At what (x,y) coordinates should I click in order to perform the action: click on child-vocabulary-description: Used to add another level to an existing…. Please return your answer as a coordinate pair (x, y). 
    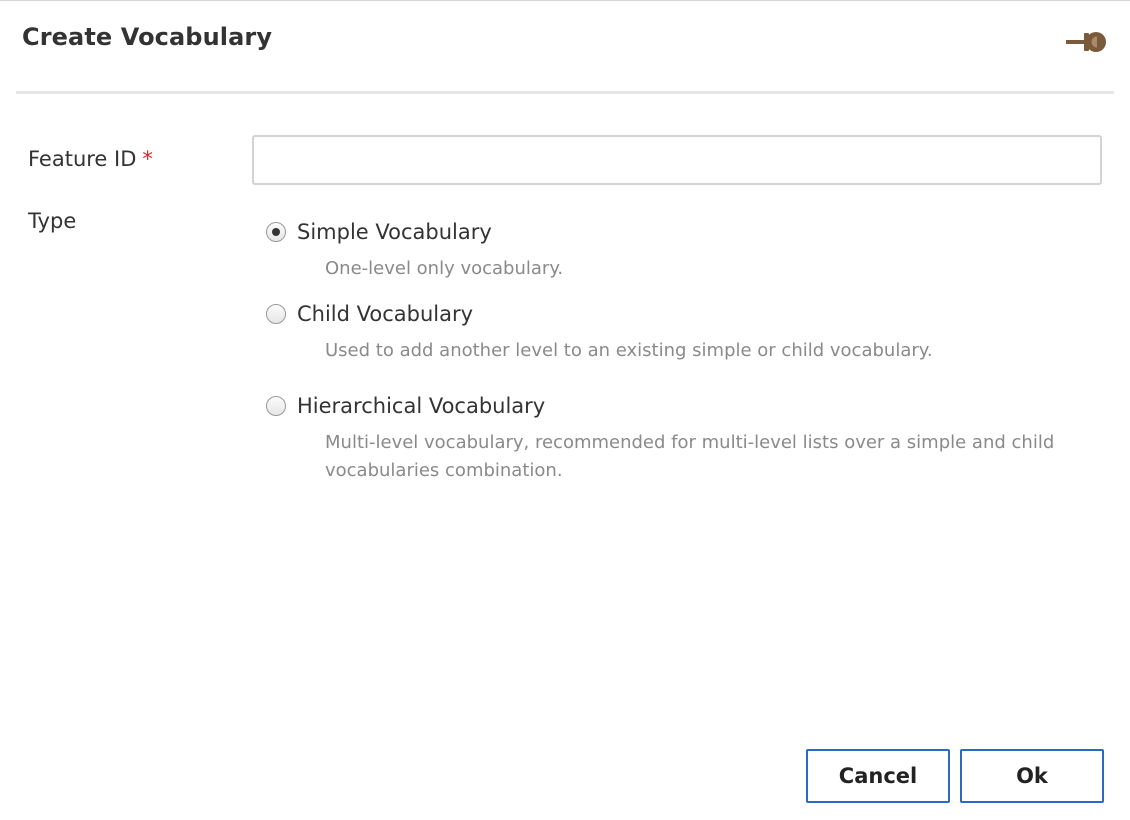
    Looking at the image, I should click on (629, 350).